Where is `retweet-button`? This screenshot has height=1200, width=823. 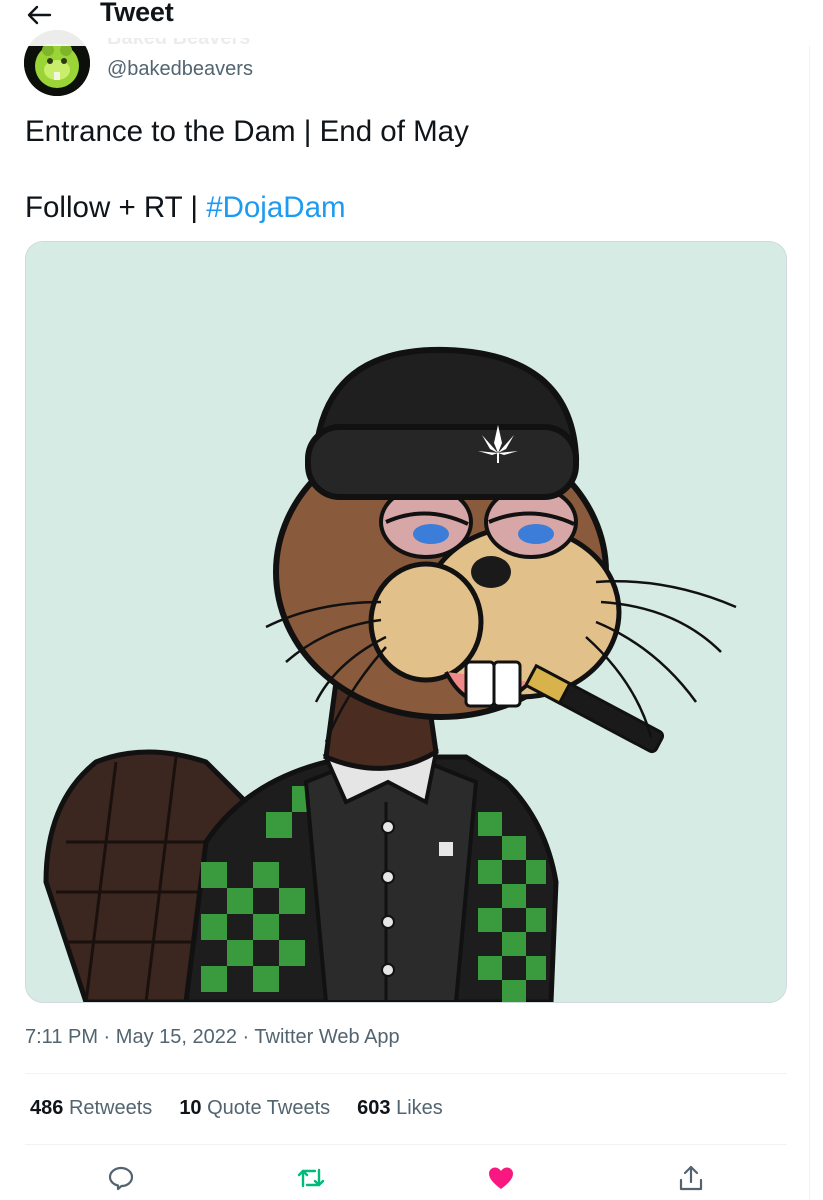
retweet-button is located at coordinates (311, 1178).